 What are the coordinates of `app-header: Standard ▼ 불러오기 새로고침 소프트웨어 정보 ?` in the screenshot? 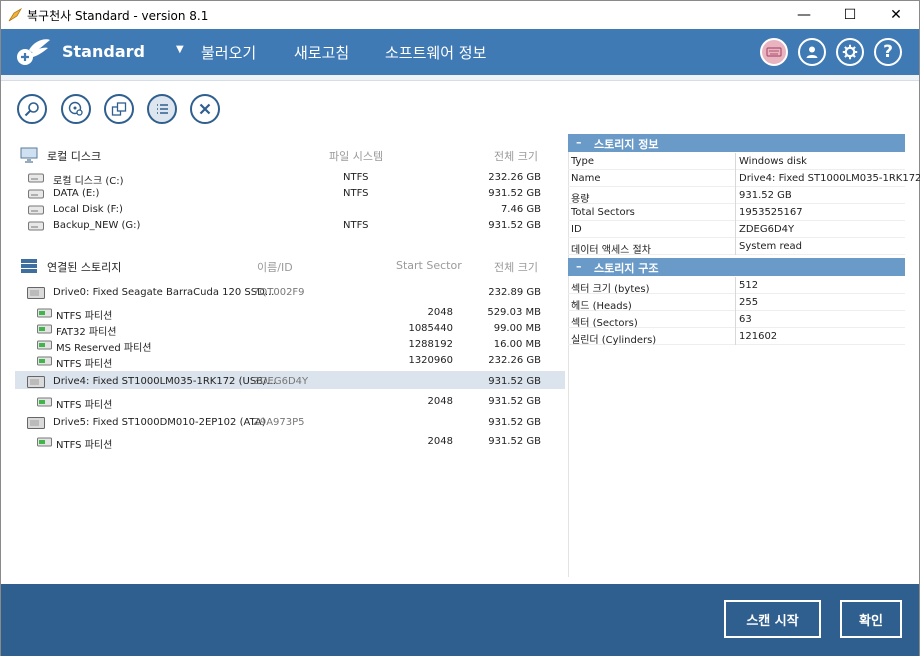 It's located at (460, 52).